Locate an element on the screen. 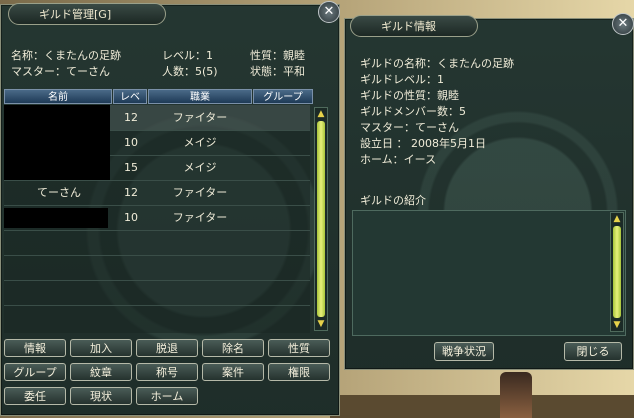  intro-label: ギルドの紹介 is located at coordinates (393, 200).